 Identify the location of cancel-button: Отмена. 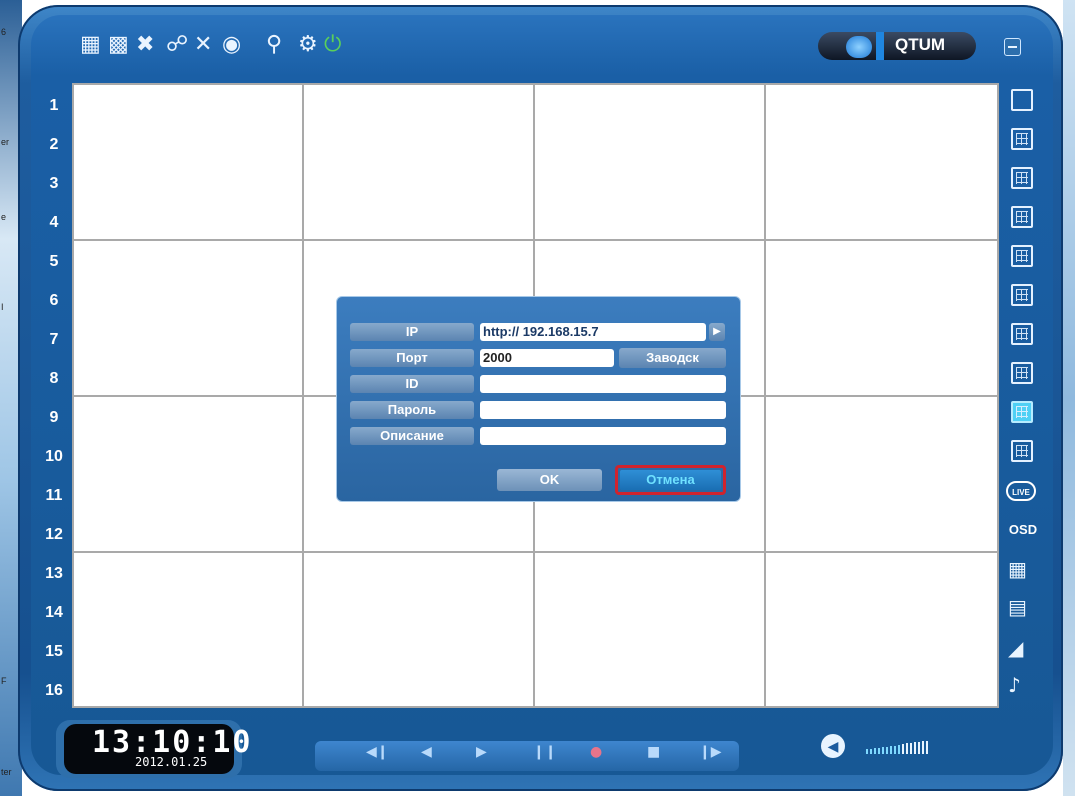
(670, 480).